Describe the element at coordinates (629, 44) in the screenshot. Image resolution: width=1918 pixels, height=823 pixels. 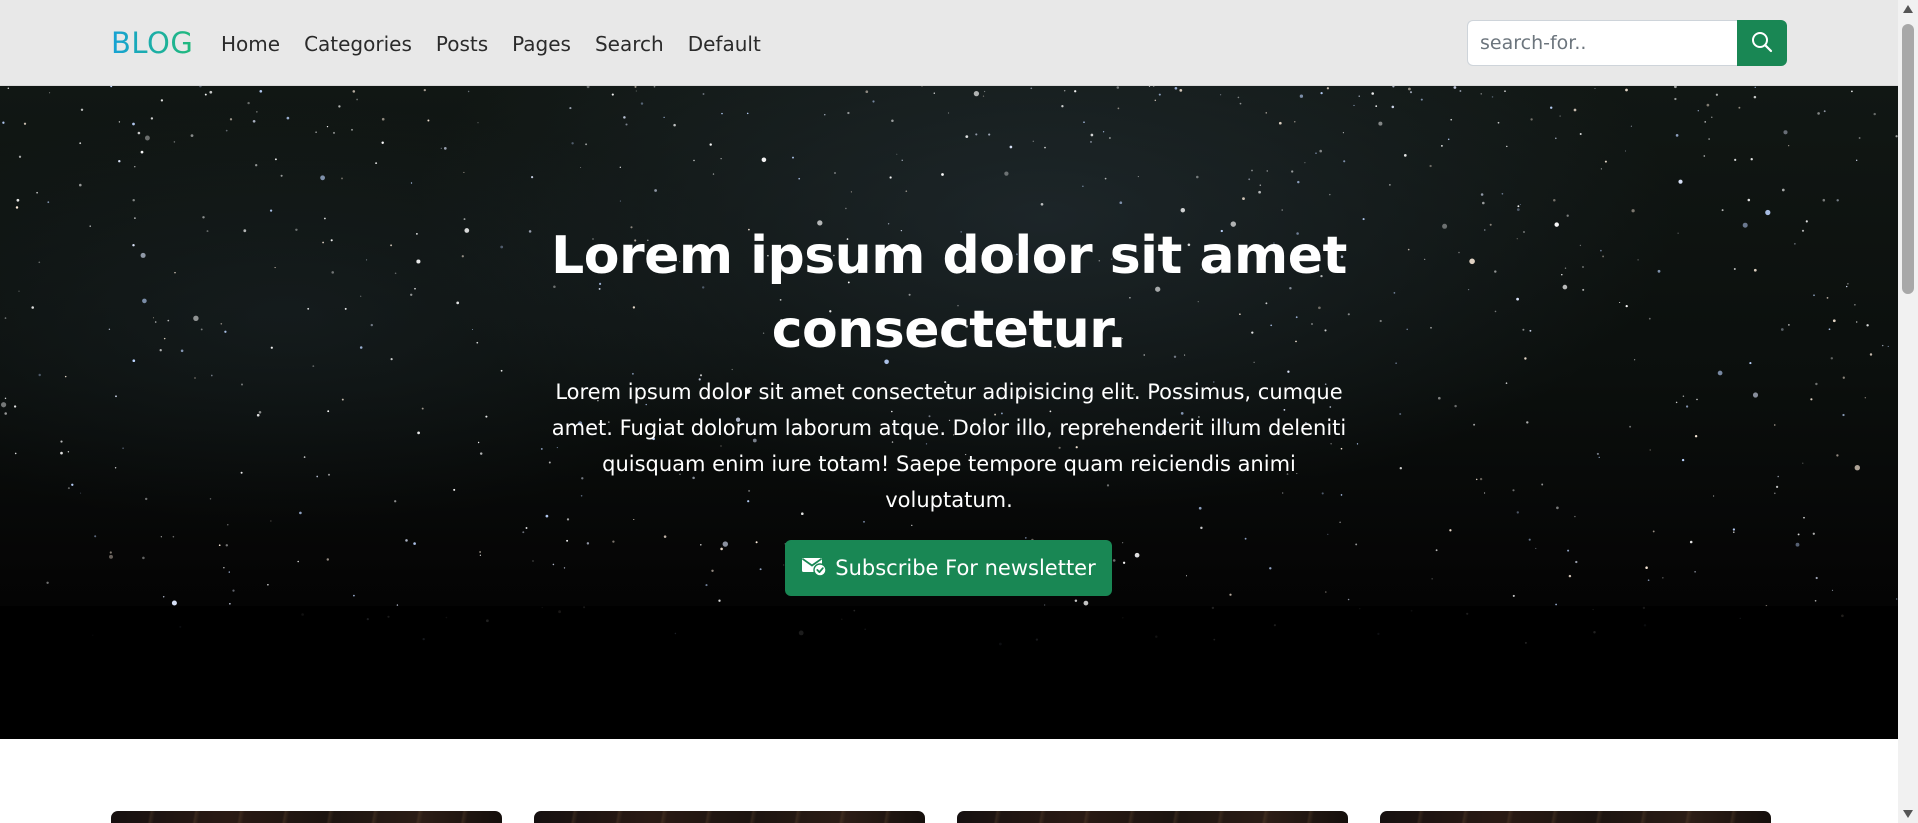
I see `nav-link-search: Search` at that location.